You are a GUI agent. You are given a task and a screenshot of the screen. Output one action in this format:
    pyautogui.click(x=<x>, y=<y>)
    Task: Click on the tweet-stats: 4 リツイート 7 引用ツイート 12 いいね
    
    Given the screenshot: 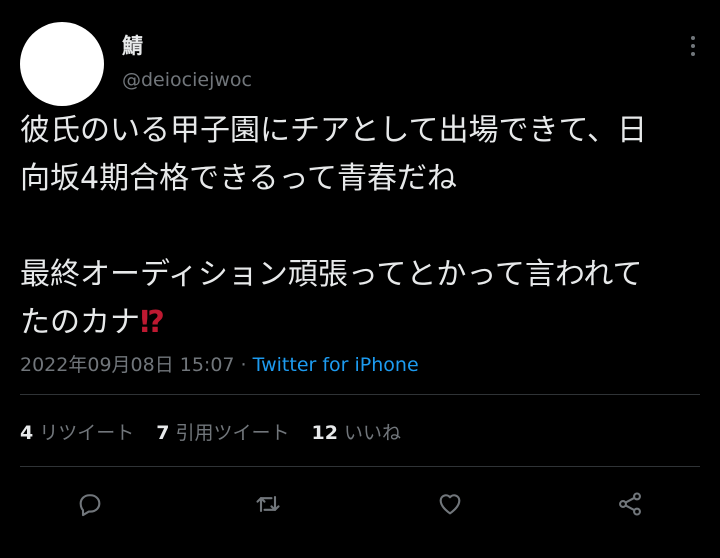 What is the action you would take?
    pyautogui.click(x=210, y=431)
    